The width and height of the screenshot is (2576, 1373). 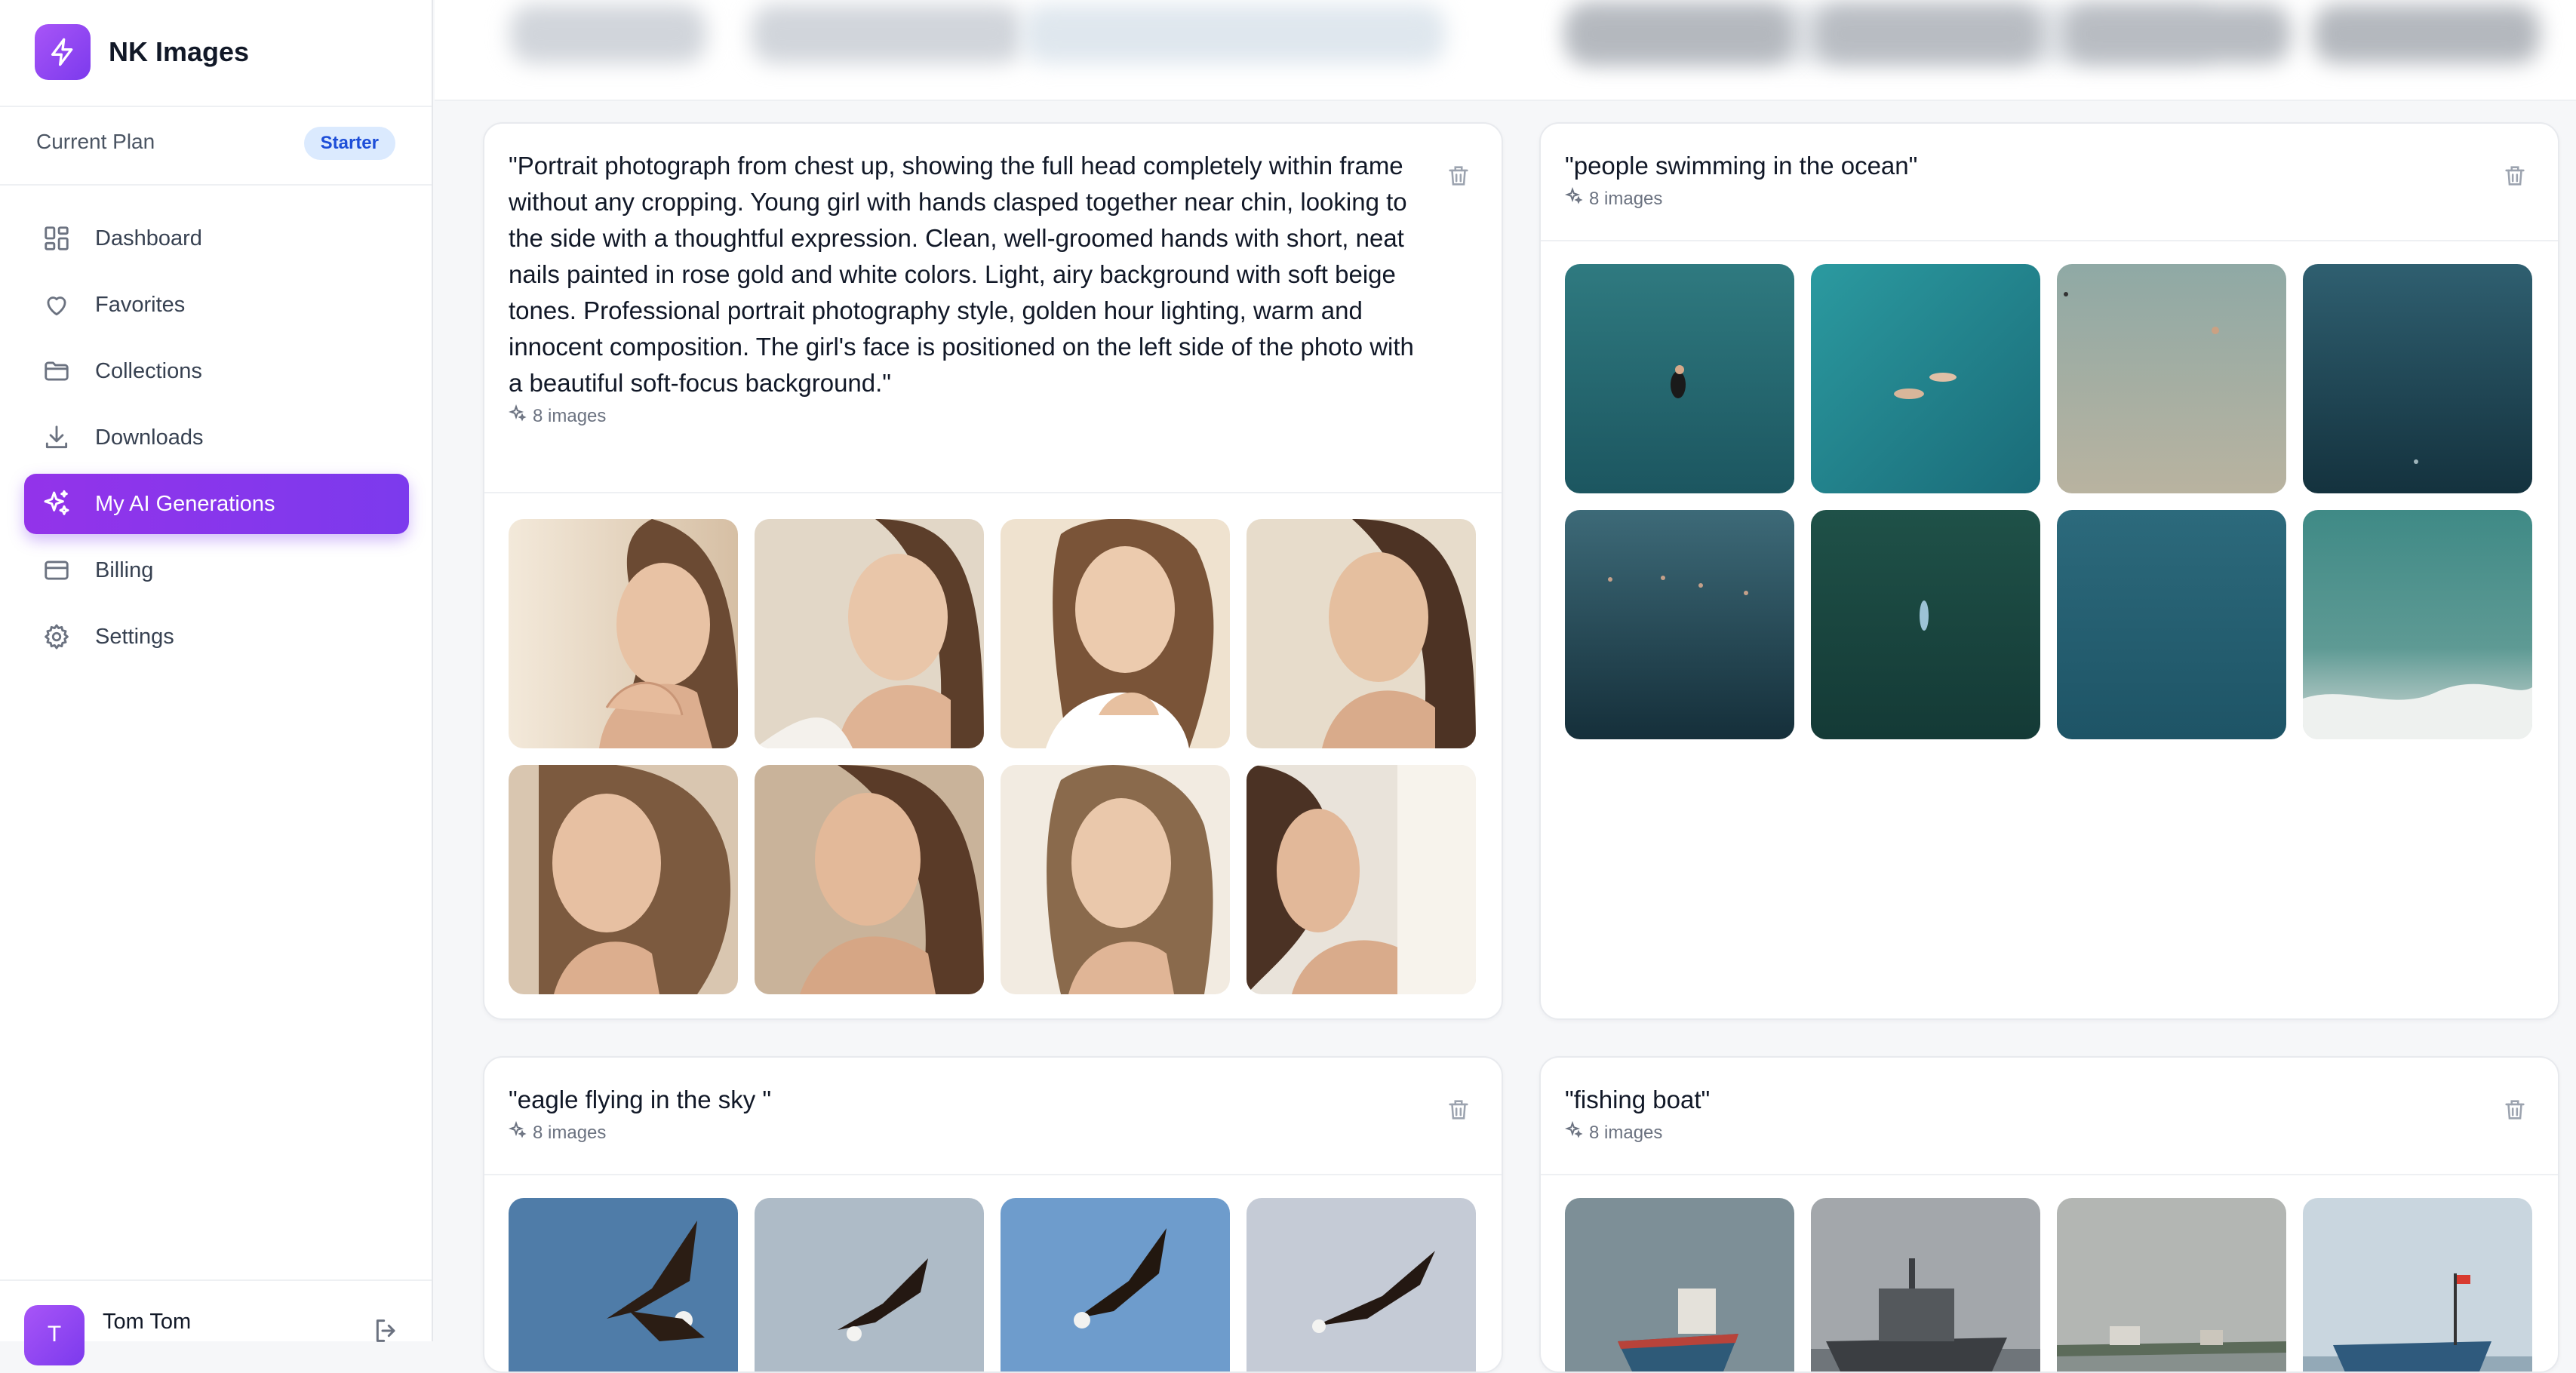 What do you see at coordinates (124, 569) in the screenshot?
I see `sidebar-item-label: Billing` at bounding box center [124, 569].